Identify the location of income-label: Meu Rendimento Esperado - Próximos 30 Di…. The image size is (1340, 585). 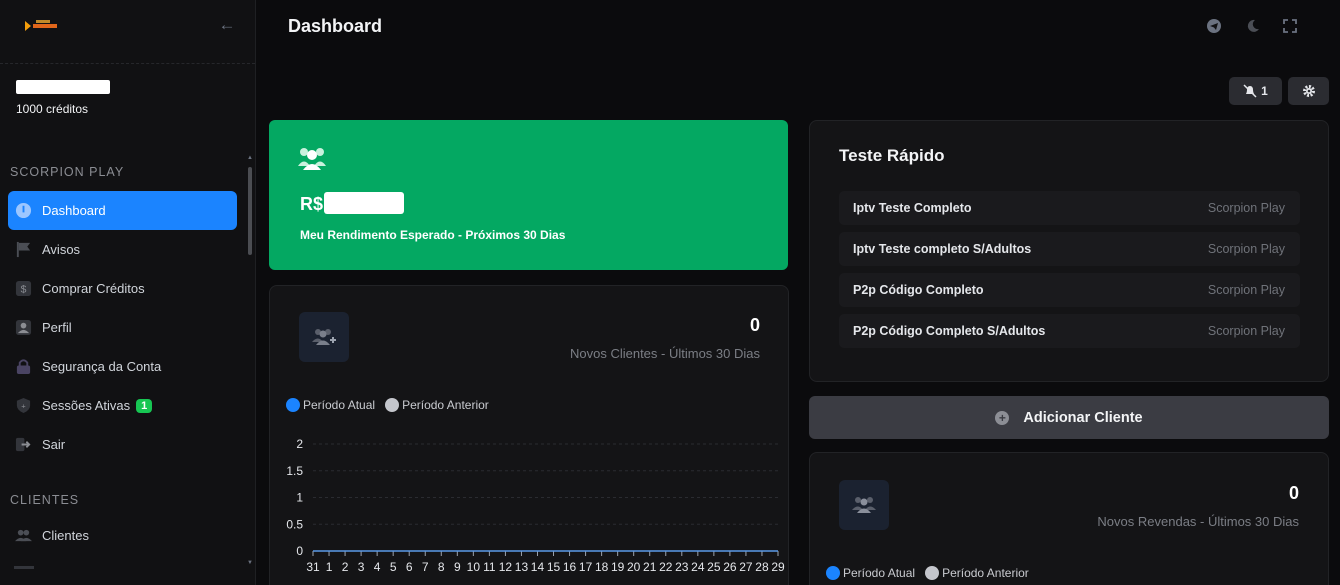
(433, 235).